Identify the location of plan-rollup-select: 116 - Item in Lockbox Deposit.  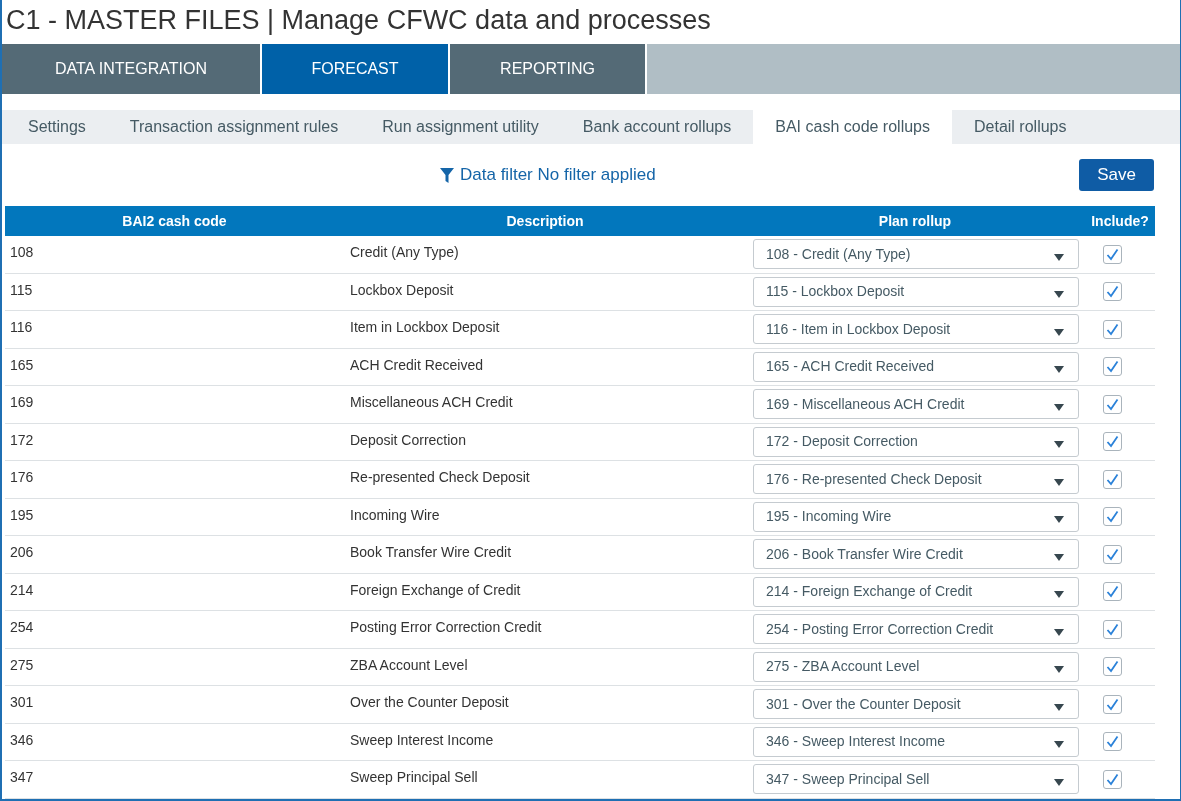
(916, 329).